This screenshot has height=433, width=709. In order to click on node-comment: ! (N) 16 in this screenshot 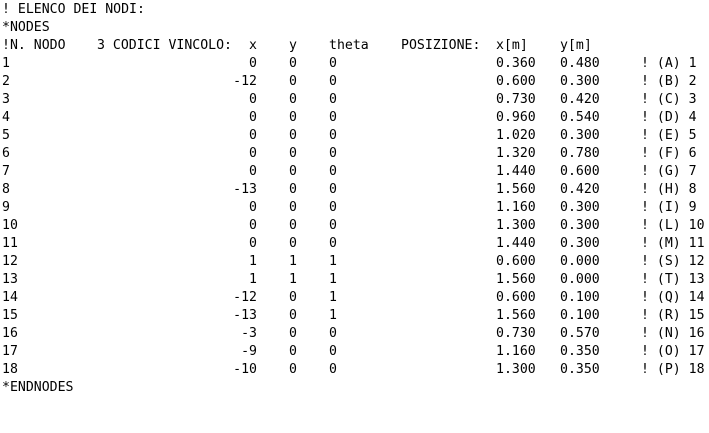, I will do `click(673, 333)`.